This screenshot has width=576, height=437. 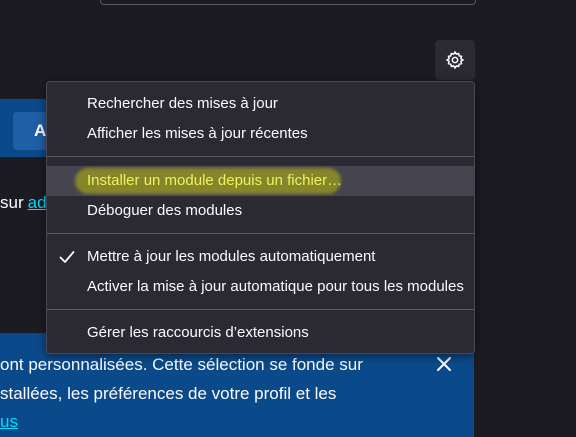 I want to click on description-prefix: sur, so click(x=12, y=202).